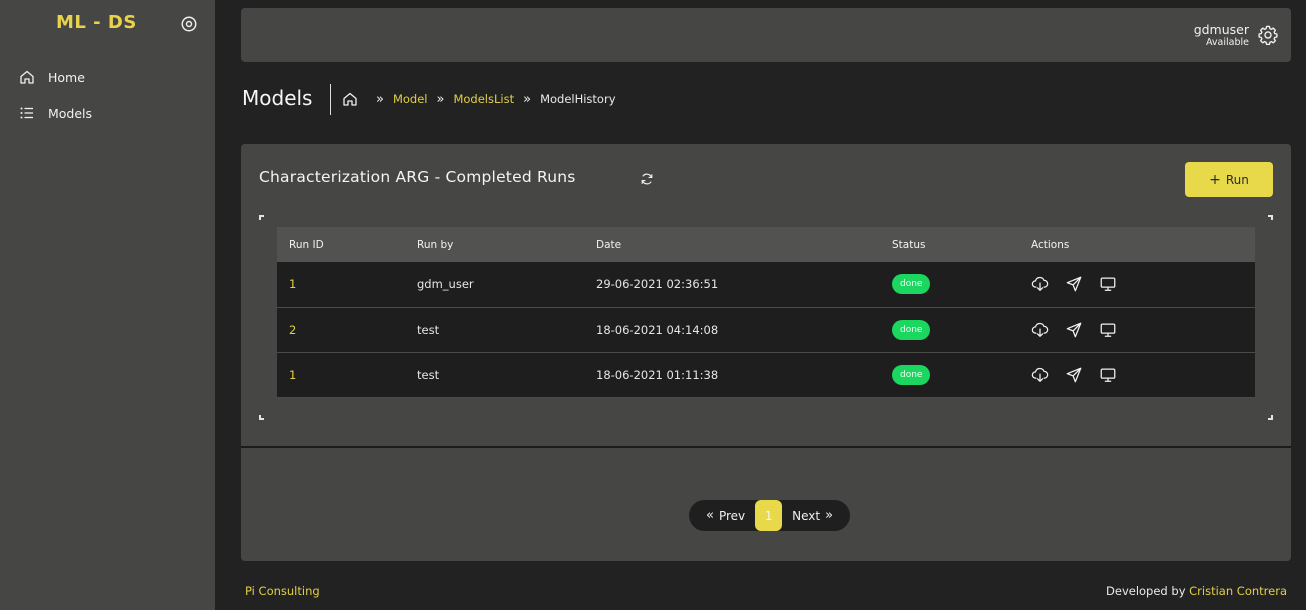 This screenshot has height=610, width=1306. What do you see at coordinates (710, 515) in the screenshot?
I see `double-chevron-left-icon: «` at bounding box center [710, 515].